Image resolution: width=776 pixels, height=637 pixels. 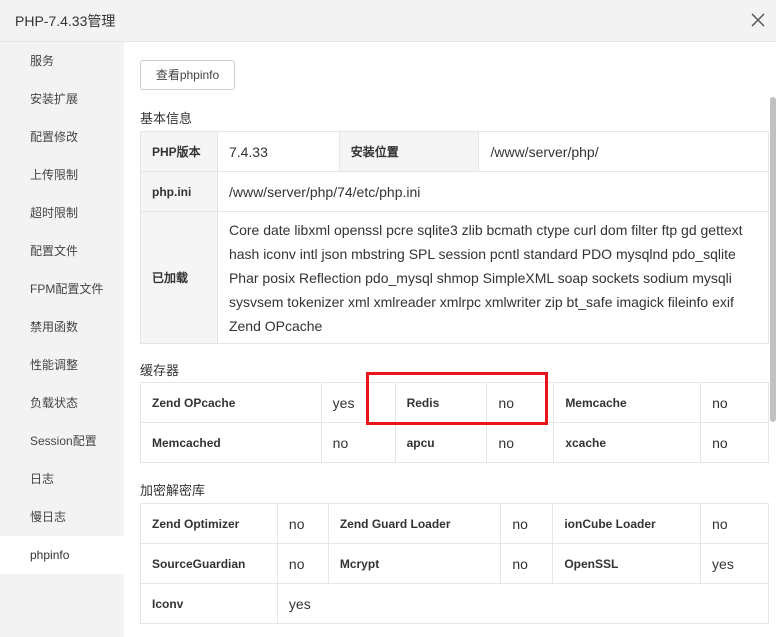 What do you see at coordinates (62, 175) in the screenshot?
I see `sidebar-item-upload-limit: 上传限制` at bounding box center [62, 175].